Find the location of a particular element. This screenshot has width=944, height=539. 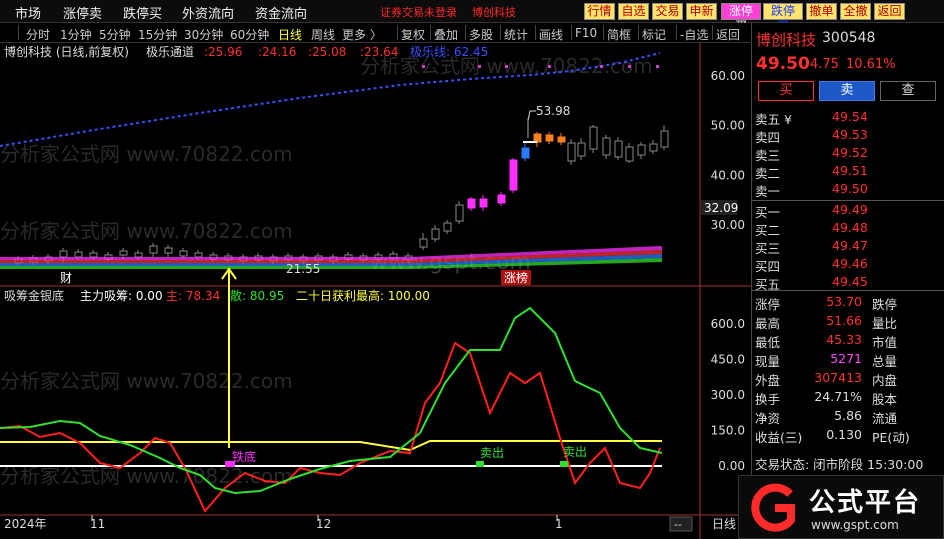

x-axis-month: 1 is located at coordinates (559, 524).